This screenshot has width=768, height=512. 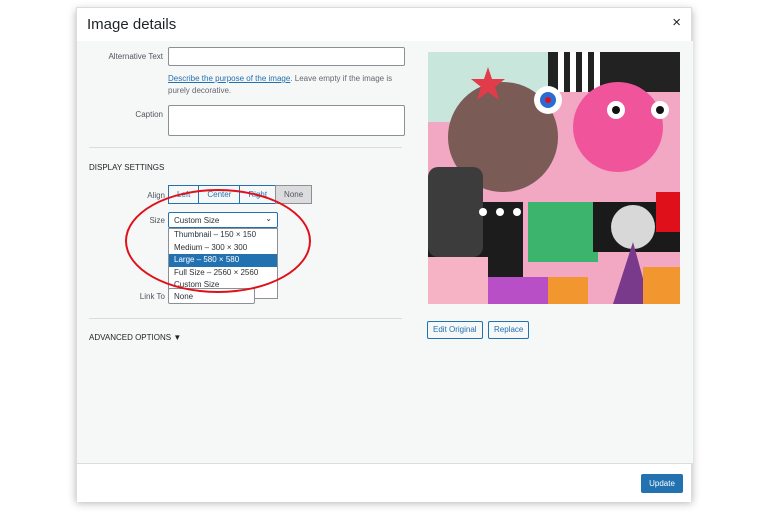 I want to click on caption-label: Caption, so click(x=149, y=114).